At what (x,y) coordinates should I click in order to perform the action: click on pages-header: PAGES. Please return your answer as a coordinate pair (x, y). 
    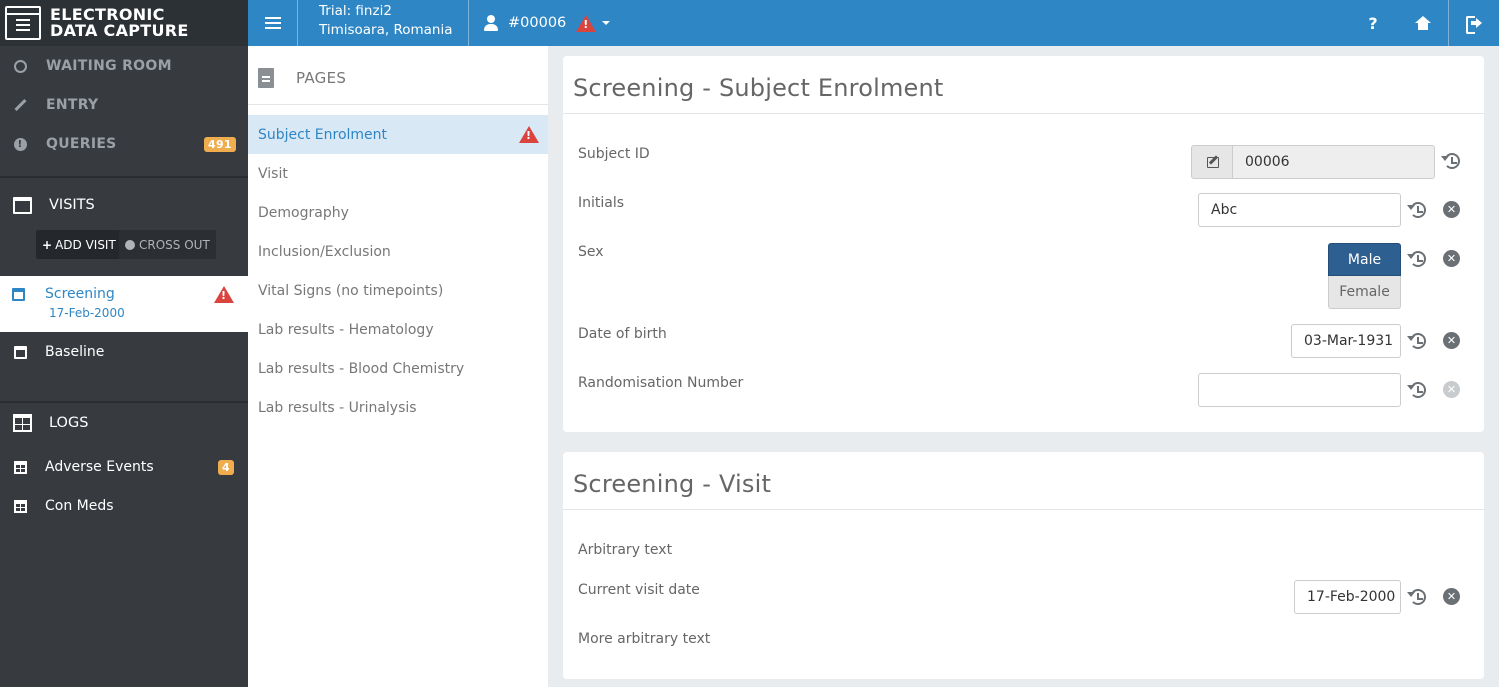
    Looking at the image, I should click on (398, 75).